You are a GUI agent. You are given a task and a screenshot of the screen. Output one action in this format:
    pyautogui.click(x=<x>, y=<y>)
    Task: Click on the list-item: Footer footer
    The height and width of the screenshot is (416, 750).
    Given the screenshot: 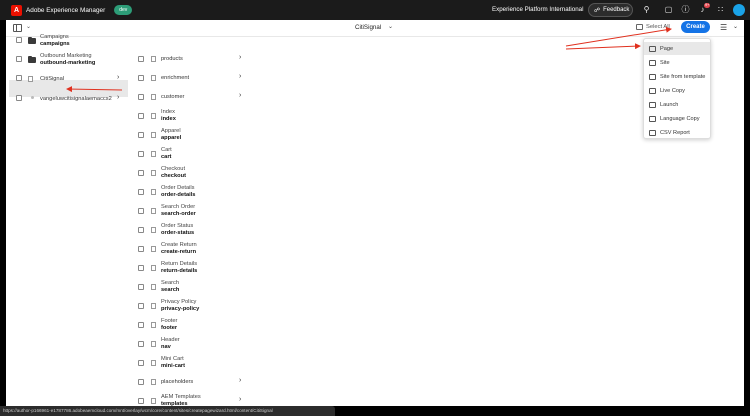 What is the action you would take?
    pyautogui.click(x=169, y=325)
    